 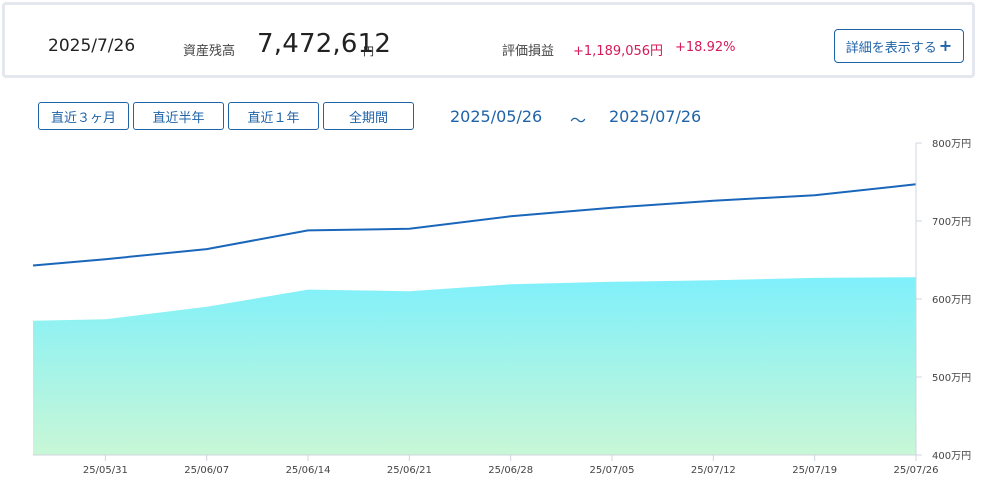 What do you see at coordinates (713, 470) in the screenshot?
I see `x-tick-label: 25/07/12` at bounding box center [713, 470].